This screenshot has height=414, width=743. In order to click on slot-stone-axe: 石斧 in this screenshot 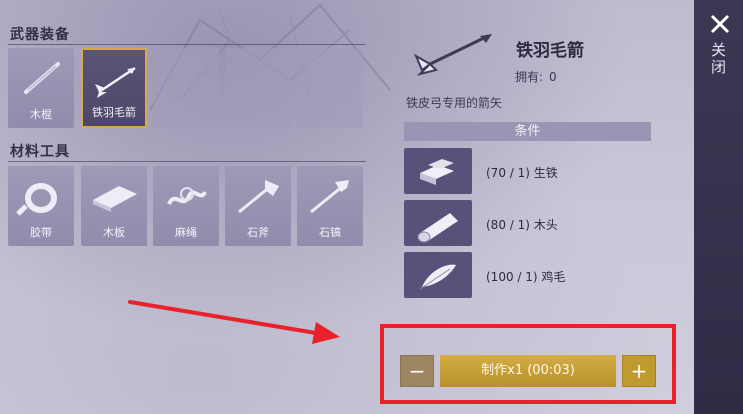, I will do `click(258, 206)`.